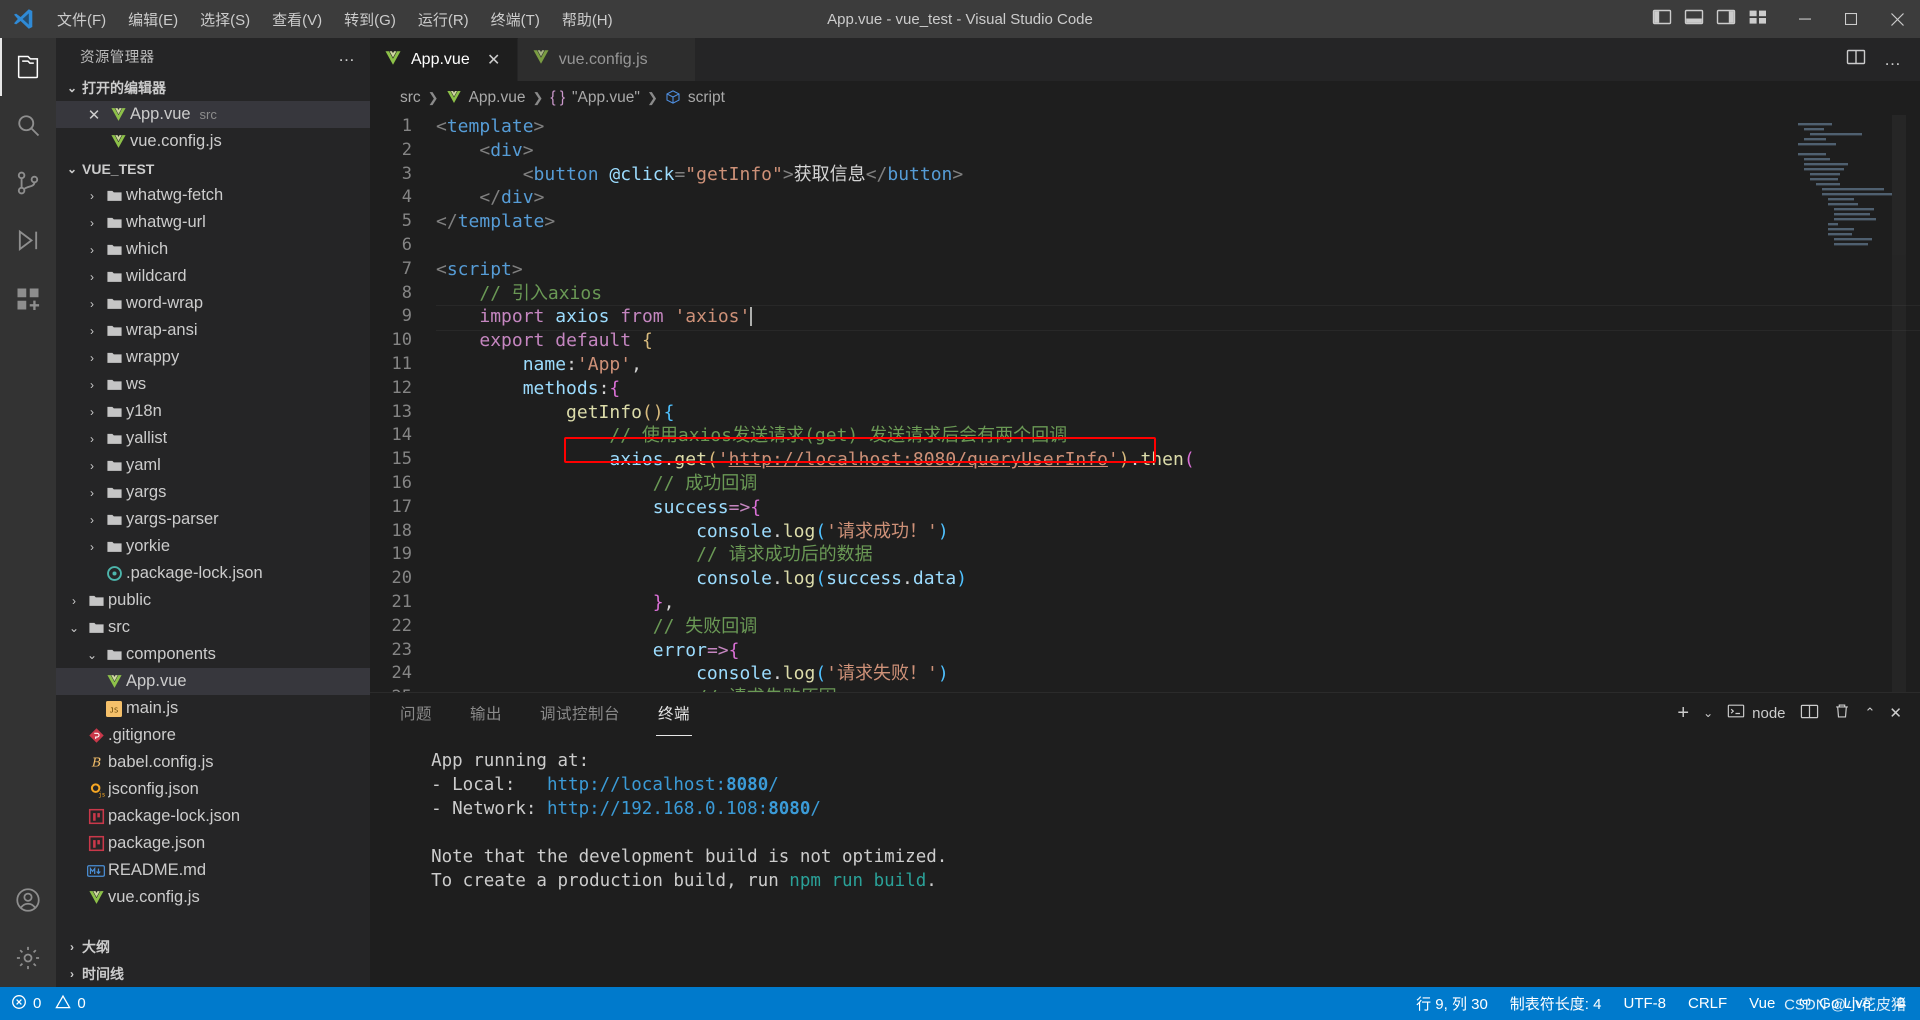 This screenshot has height=1020, width=1920. I want to click on section-project-root: ⌄ VUE_TEST, so click(213, 168).